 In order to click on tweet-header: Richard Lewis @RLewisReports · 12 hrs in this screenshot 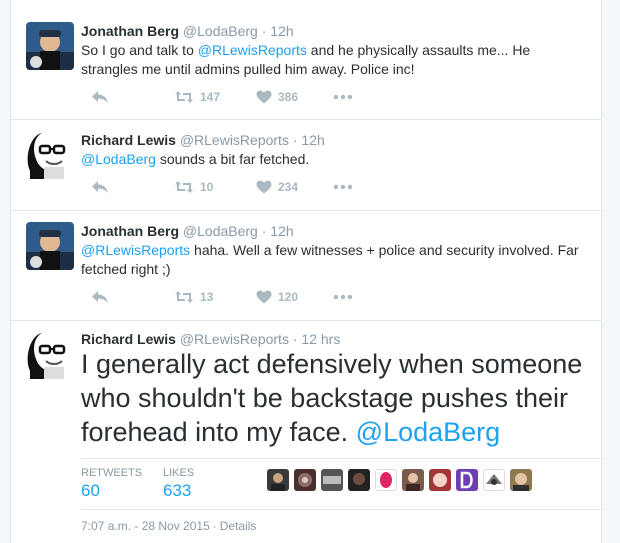, I will do `click(210, 339)`.